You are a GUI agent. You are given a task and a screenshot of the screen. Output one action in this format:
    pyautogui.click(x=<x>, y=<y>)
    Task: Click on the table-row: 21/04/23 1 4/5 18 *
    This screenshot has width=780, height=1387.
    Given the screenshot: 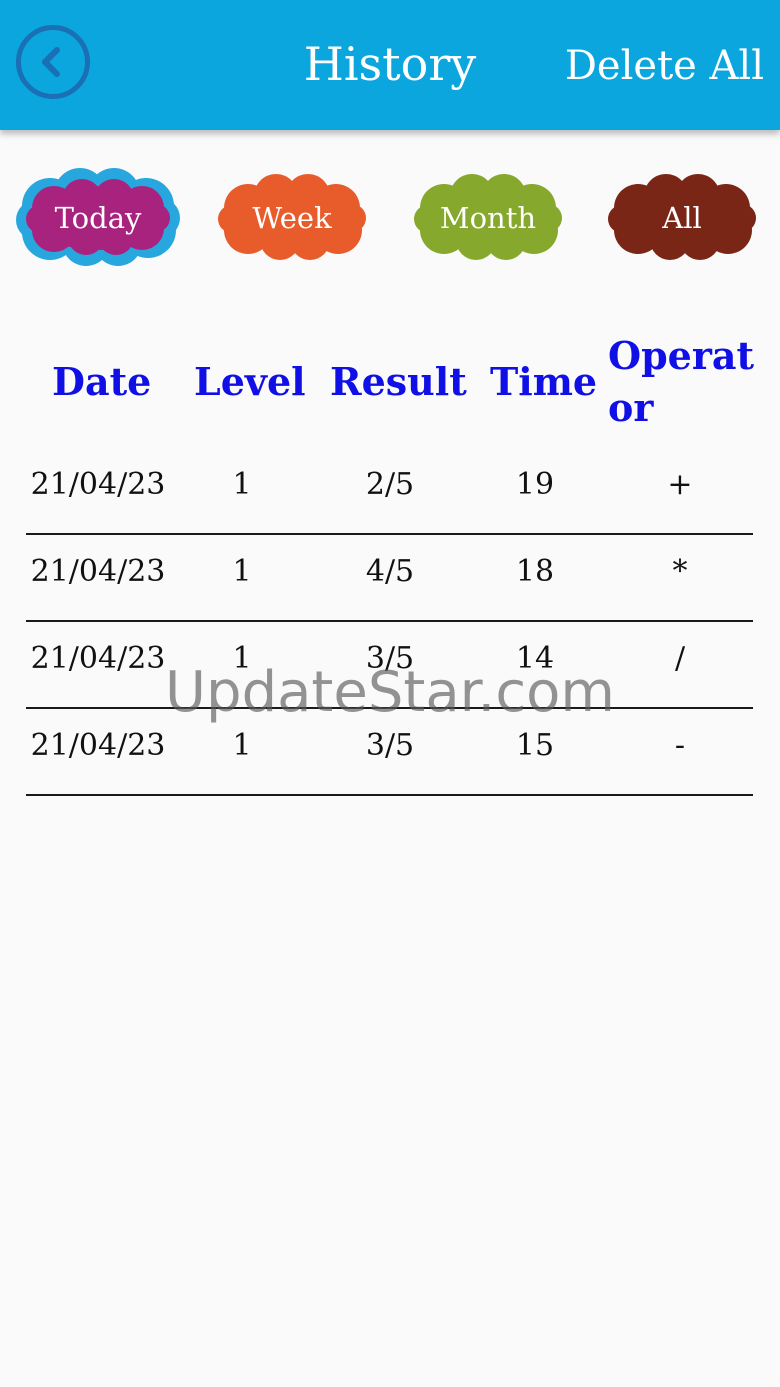 What is the action you would take?
    pyautogui.click(x=389, y=578)
    